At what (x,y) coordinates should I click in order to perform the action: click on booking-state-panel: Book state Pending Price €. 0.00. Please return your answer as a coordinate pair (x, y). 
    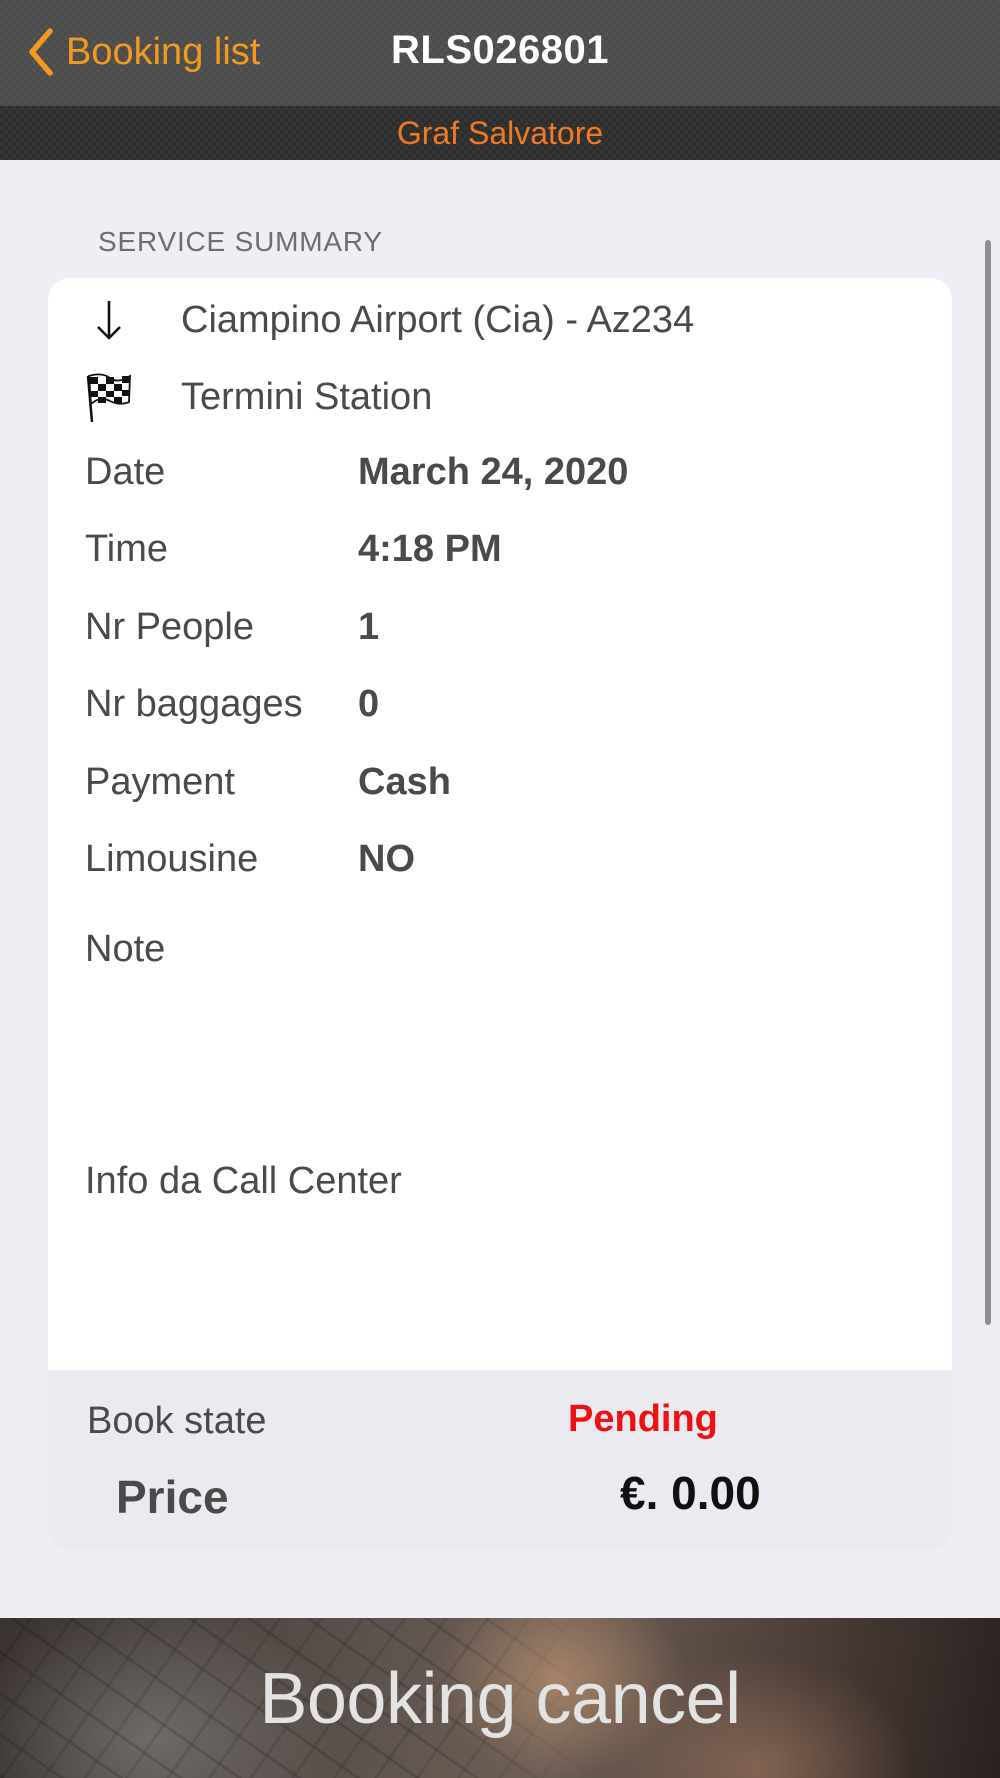
    Looking at the image, I should click on (500, 1460).